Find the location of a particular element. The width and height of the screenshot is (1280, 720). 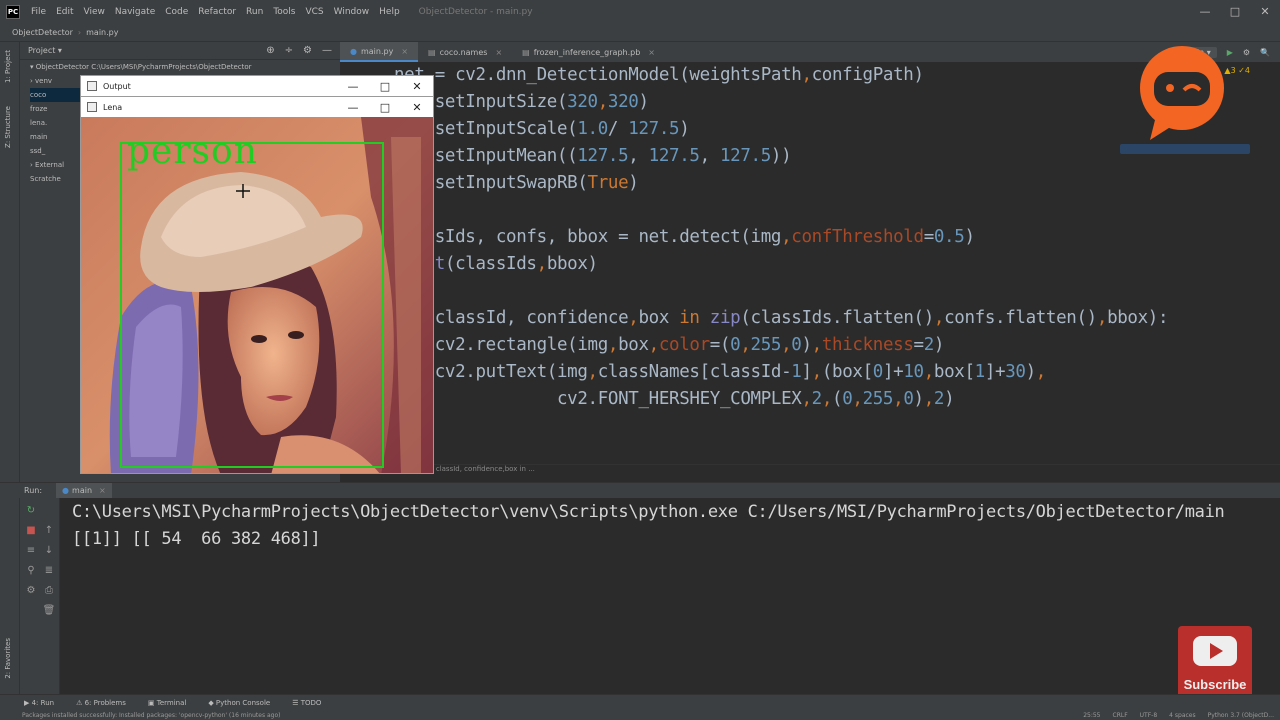

tab-coco-names: ▤ coco.names × is located at coordinates (465, 52).